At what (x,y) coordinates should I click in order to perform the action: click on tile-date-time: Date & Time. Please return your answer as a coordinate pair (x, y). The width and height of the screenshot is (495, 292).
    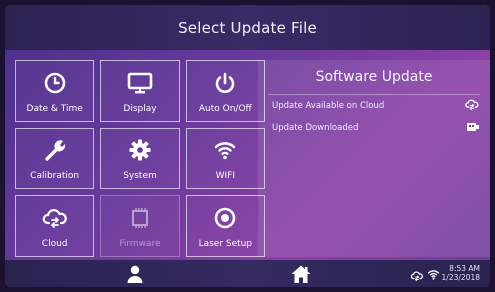
    Looking at the image, I should click on (55, 91).